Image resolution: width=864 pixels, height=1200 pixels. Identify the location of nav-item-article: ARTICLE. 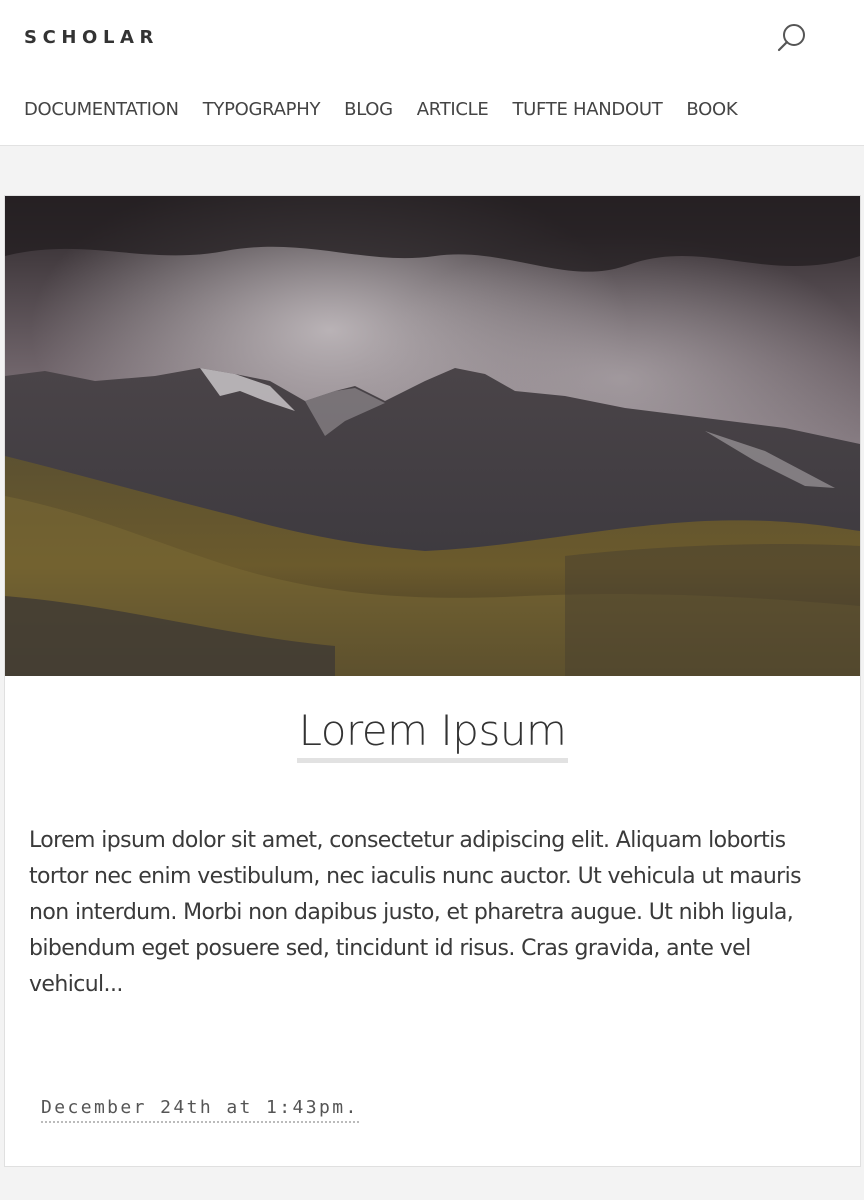
(453, 110).